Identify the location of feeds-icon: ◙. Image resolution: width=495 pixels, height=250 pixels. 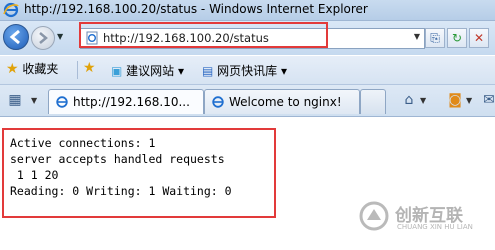
(455, 100).